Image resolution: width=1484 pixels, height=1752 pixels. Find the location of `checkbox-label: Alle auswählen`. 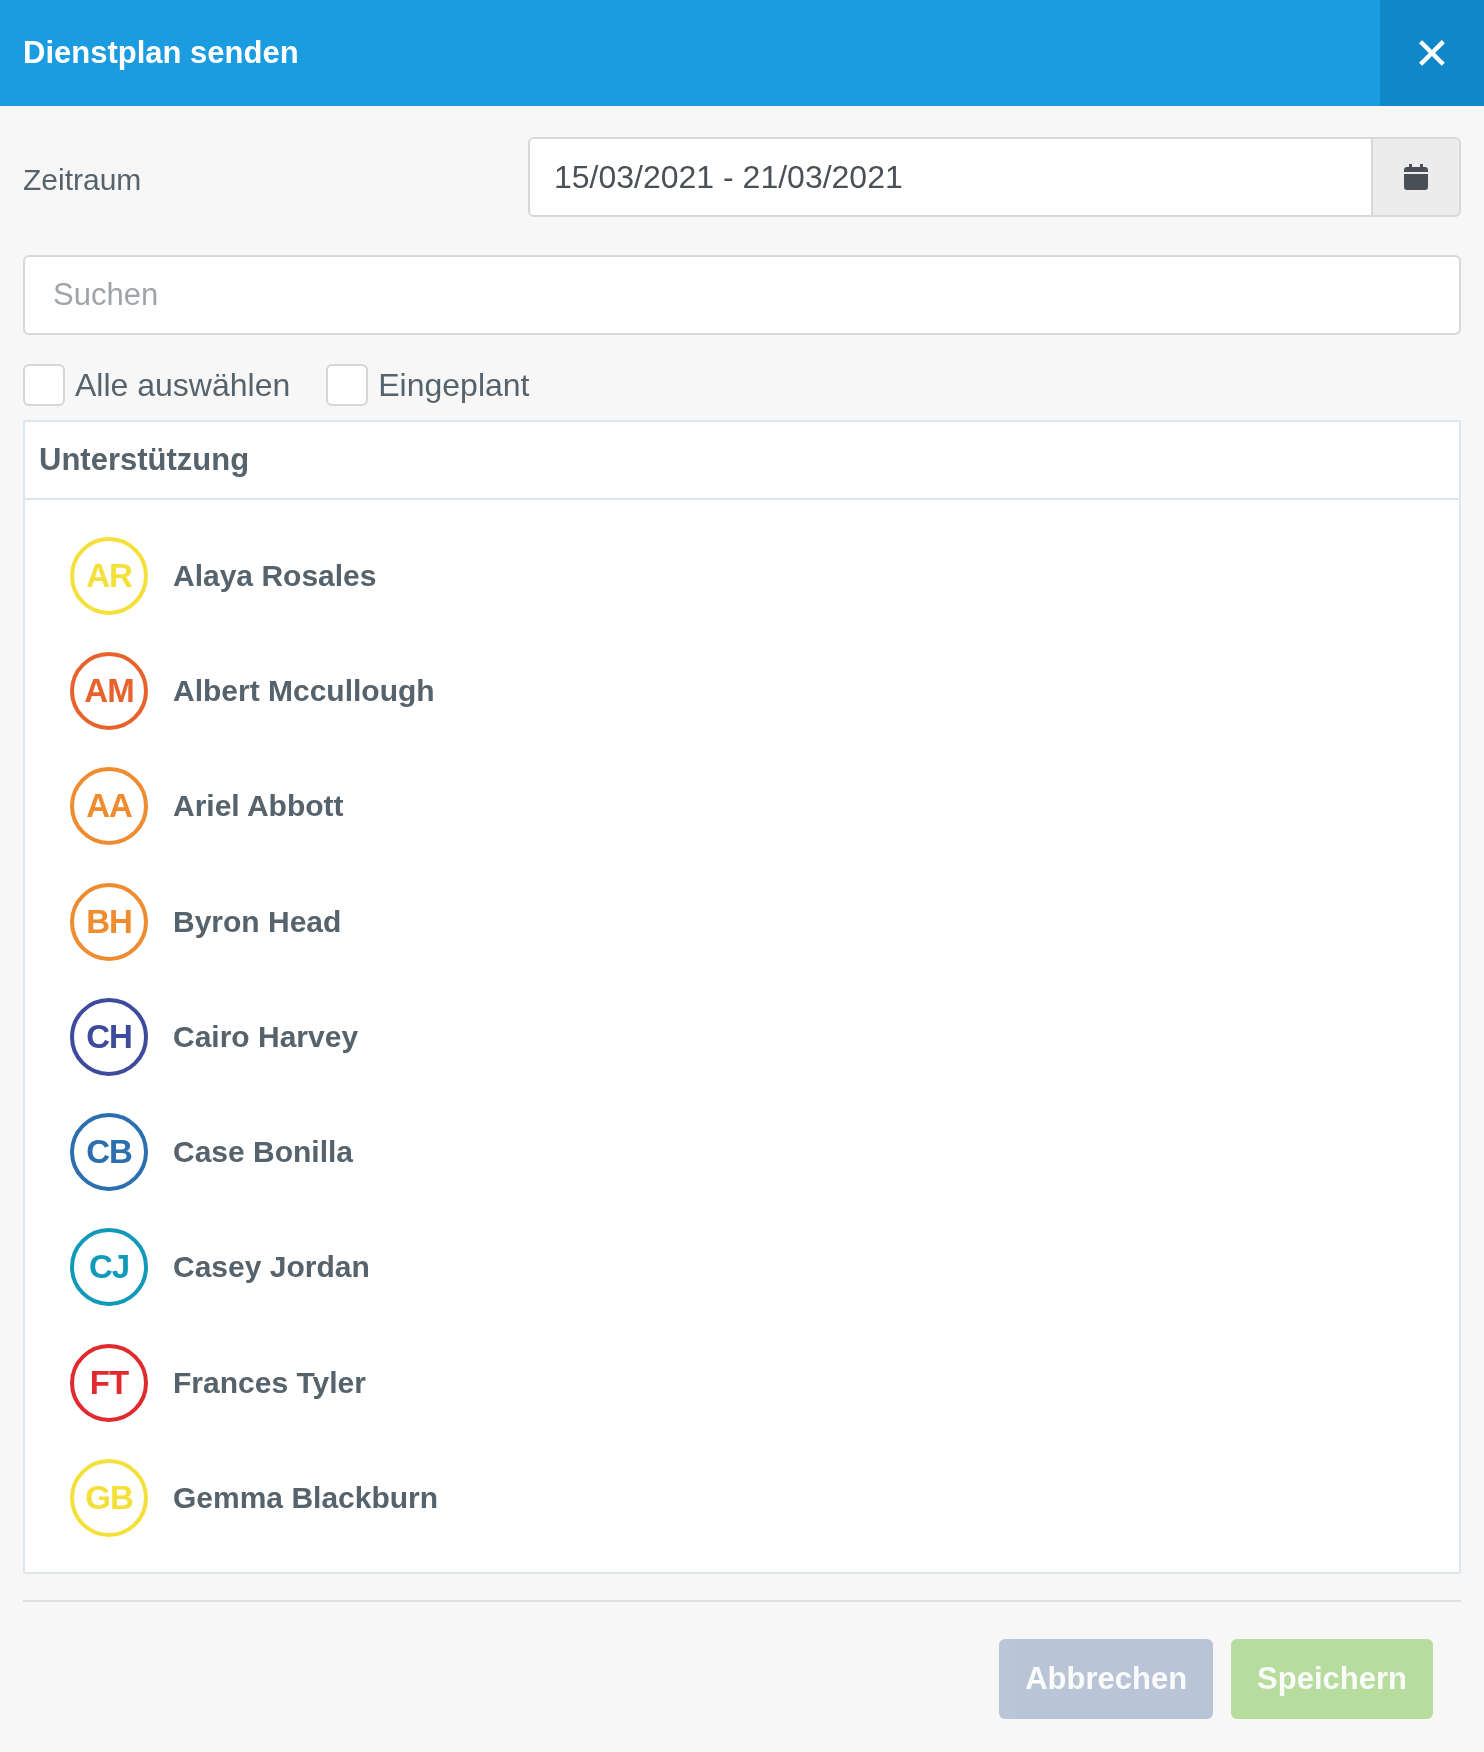

checkbox-label: Alle auswählen is located at coordinates (183, 385).